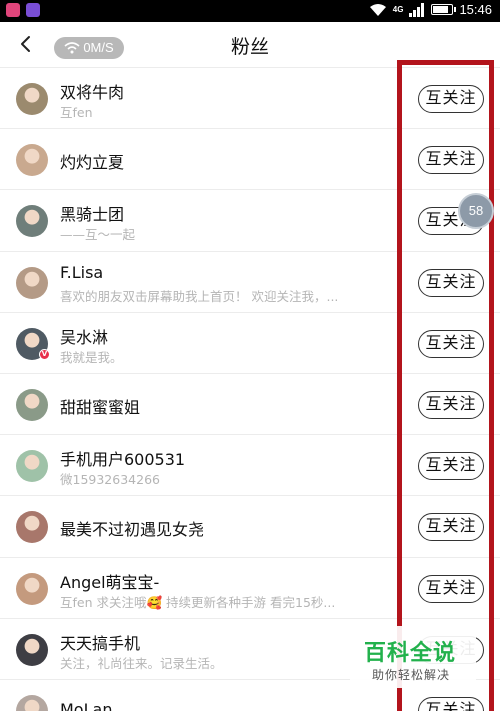  I want to click on status-bar: 4G 15:46, so click(250, 11).